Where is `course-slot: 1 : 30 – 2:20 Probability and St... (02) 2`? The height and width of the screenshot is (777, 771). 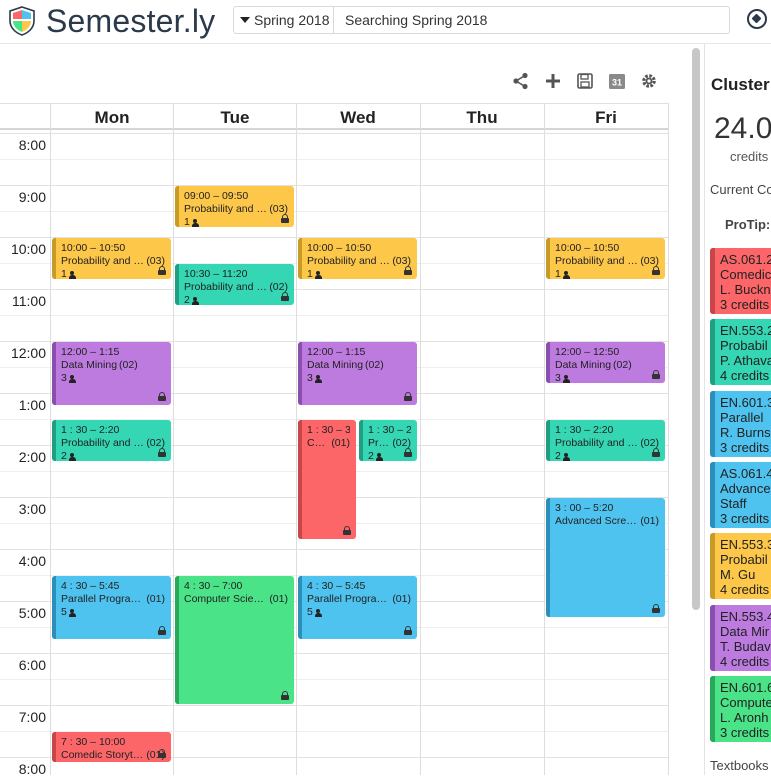 course-slot: 1 : 30 – 2:20 Probability and St... (02) 2 is located at coordinates (605, 441).